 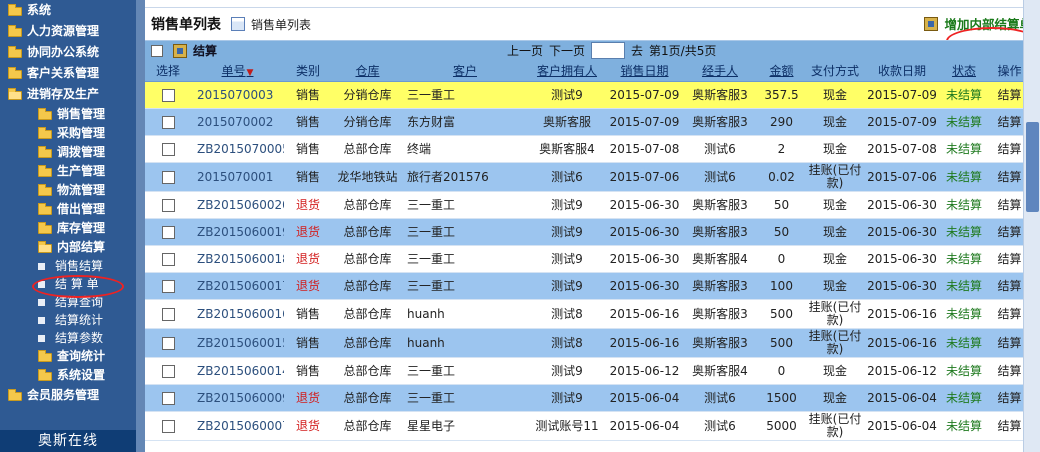 I want to click on cell-amount: 1500, so click(x=781, y=398).